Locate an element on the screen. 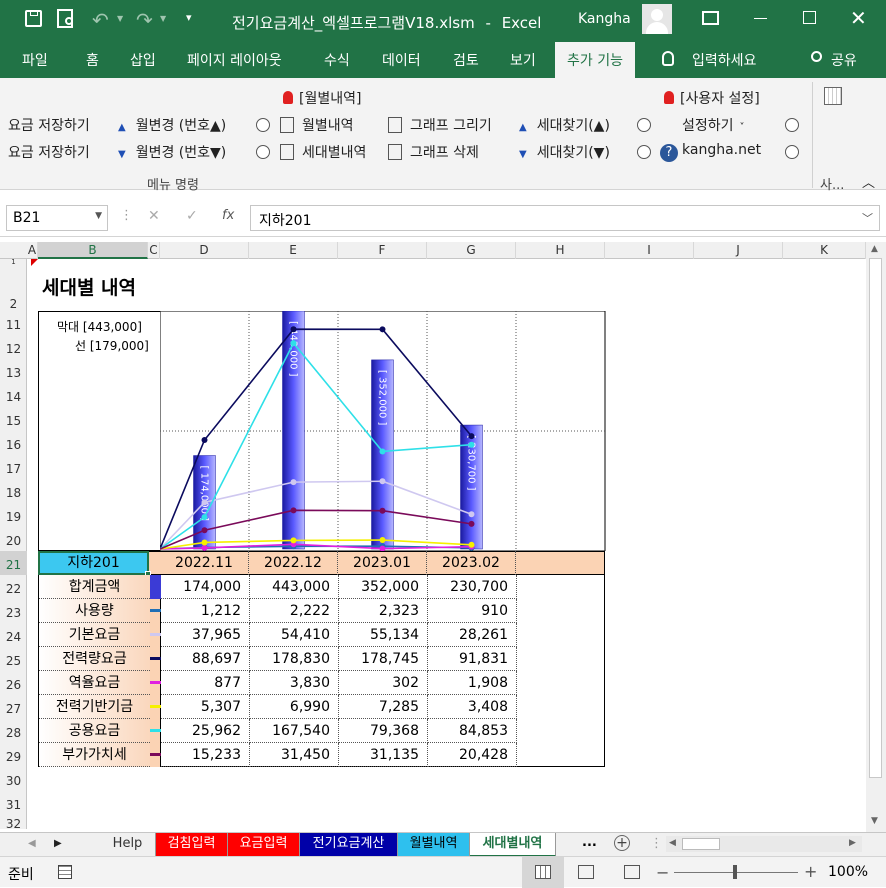  table-cell: 79,368 is located at coordinates (383, 731).